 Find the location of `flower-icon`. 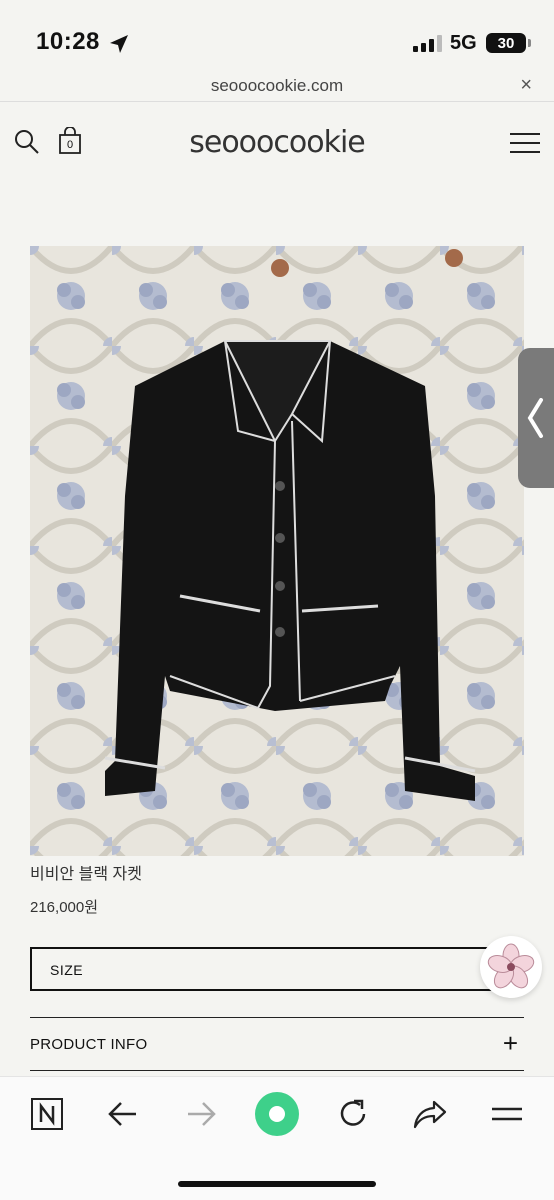

flower-icon is located at coordinates (511, 966).